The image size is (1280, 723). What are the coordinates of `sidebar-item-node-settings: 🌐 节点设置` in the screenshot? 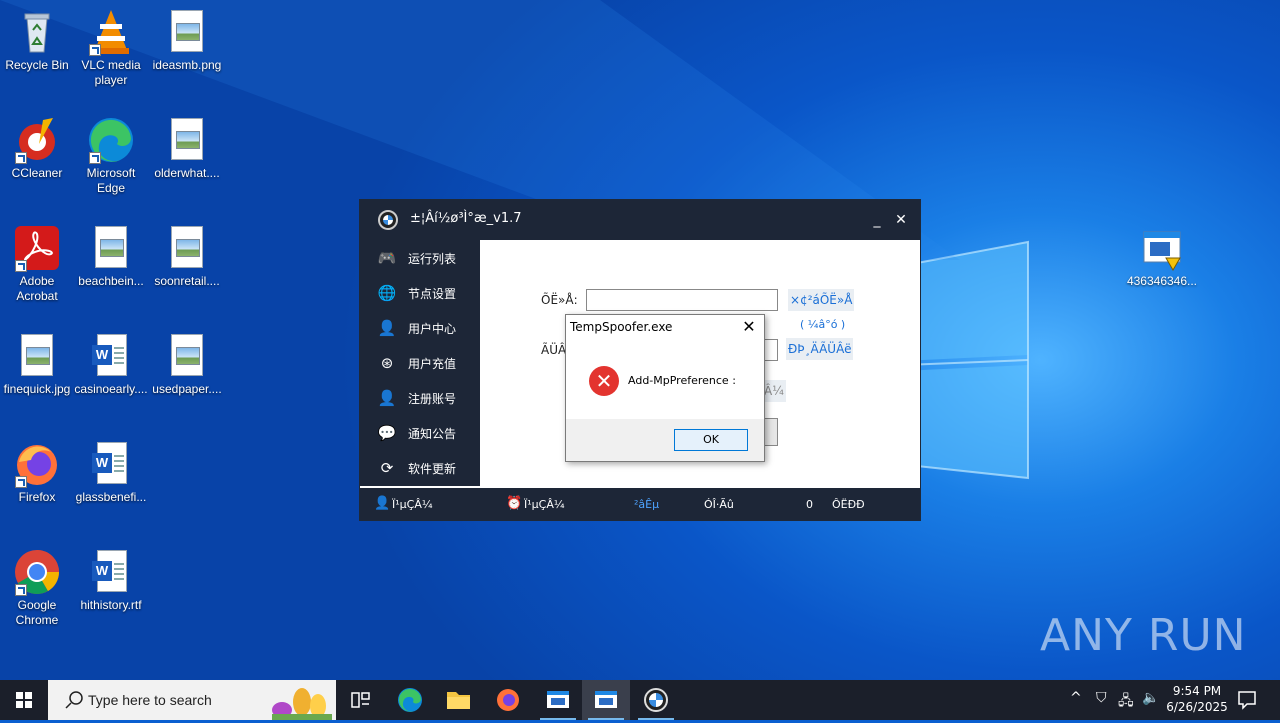 It's located at (420, 293).